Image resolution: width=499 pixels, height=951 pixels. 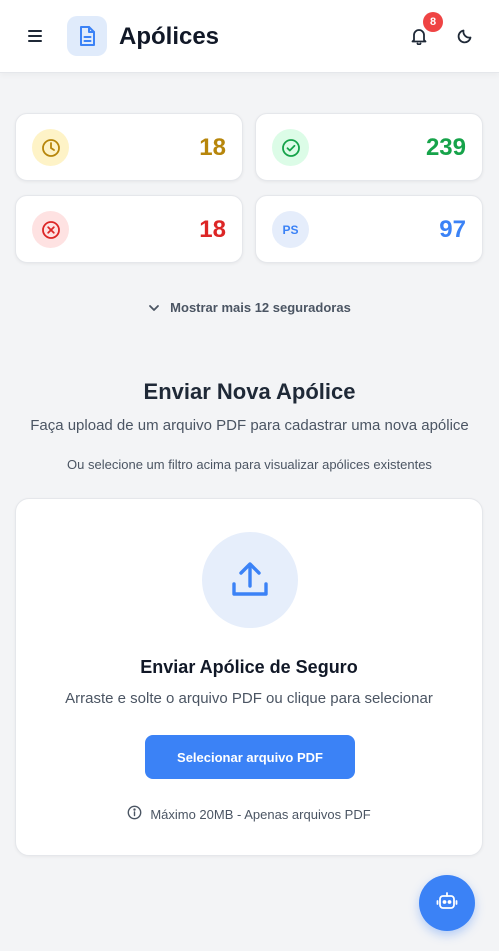 What do you see at coordinates (249, 667) in the screenshot?
I see `upload-card-title: Enviar Apólice de Seguro` at bounding box center [249, 667].